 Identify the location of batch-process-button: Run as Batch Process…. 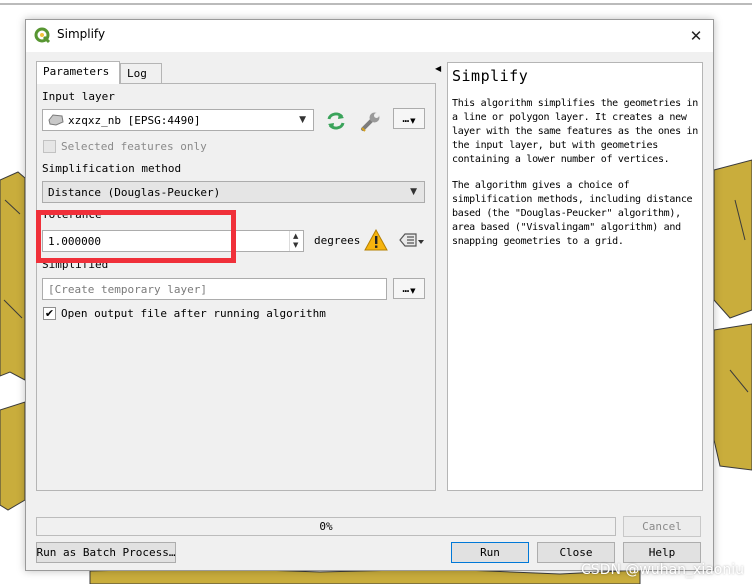
(106, 552).